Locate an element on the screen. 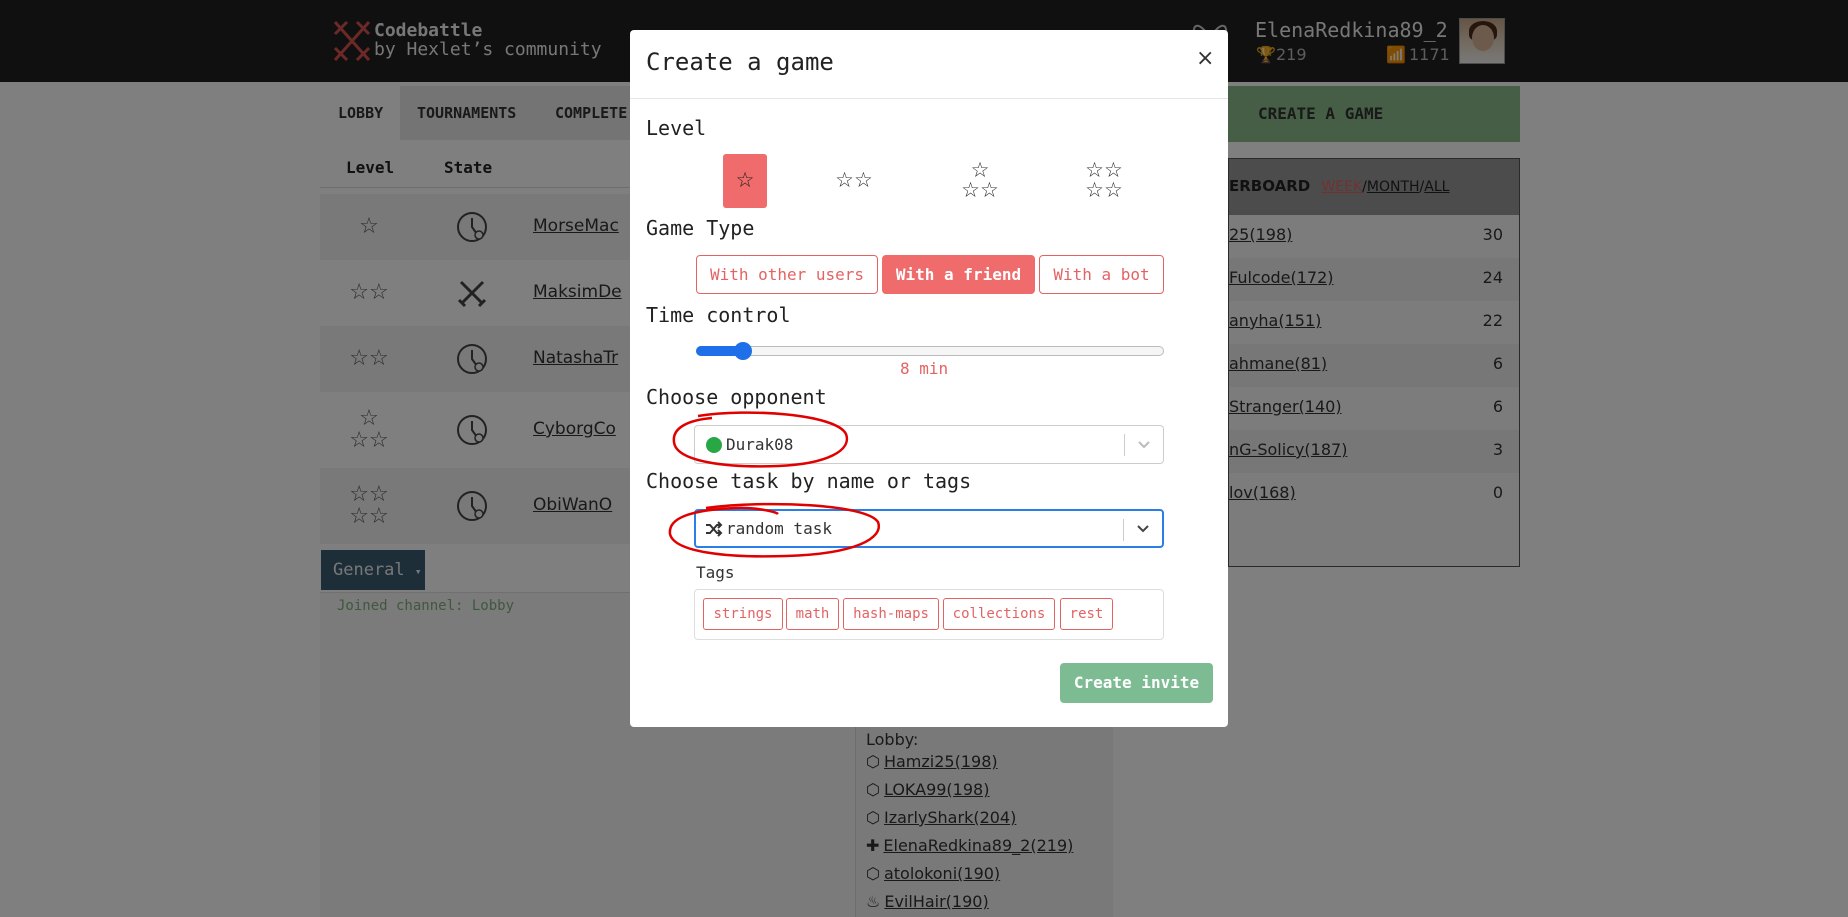 The image size is (1848, 917). tag-rest: rest is located at coordinates (1086, 614).